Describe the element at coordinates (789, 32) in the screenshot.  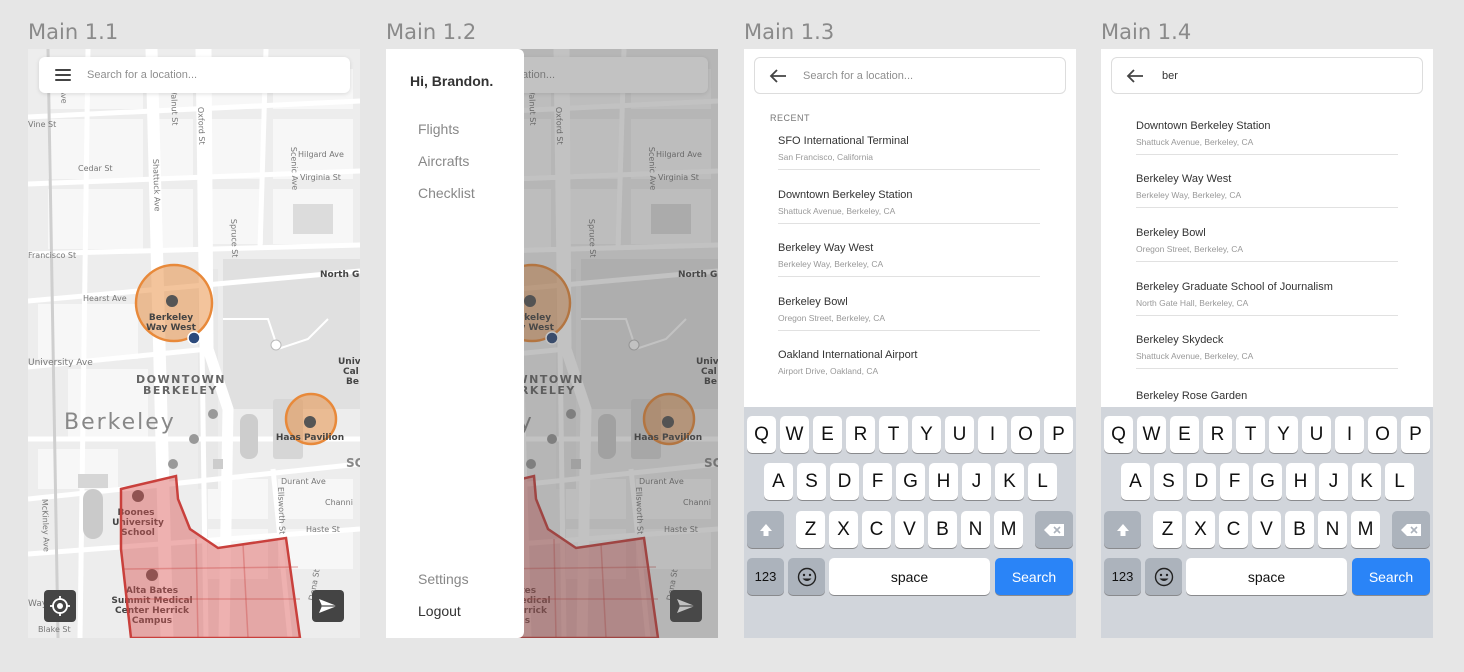
I see `frame-title: Main 1.3` at that location.